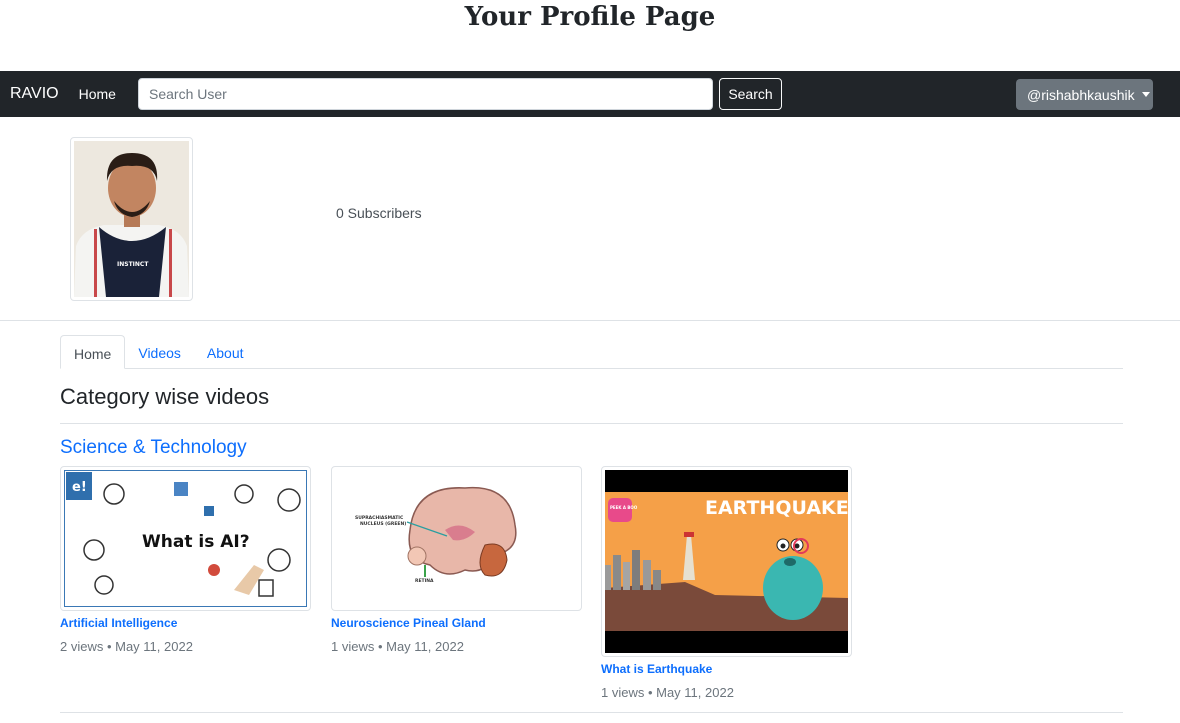 The width and height of the screenshot is (1180, 723). Describe the element at coordinates (79, 487) in the screenshot. I see `ai-thumbnail-badge: e!` at that location.